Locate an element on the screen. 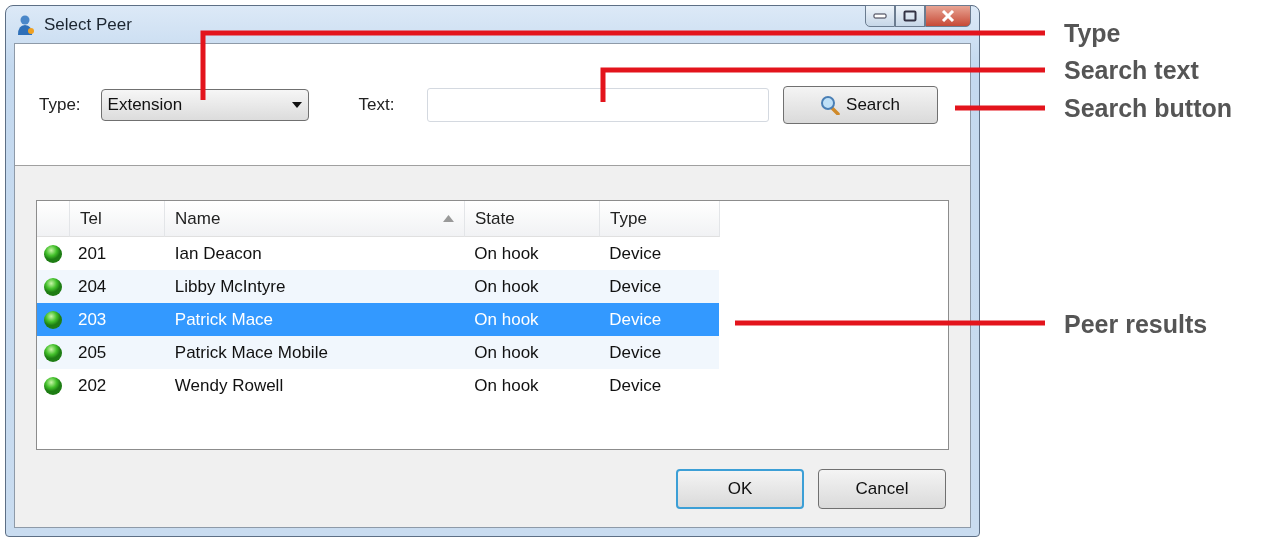 Image resolution: width=1268 pixels, height=549 pixels. column-header: Name is located at coordinates (315, 219).